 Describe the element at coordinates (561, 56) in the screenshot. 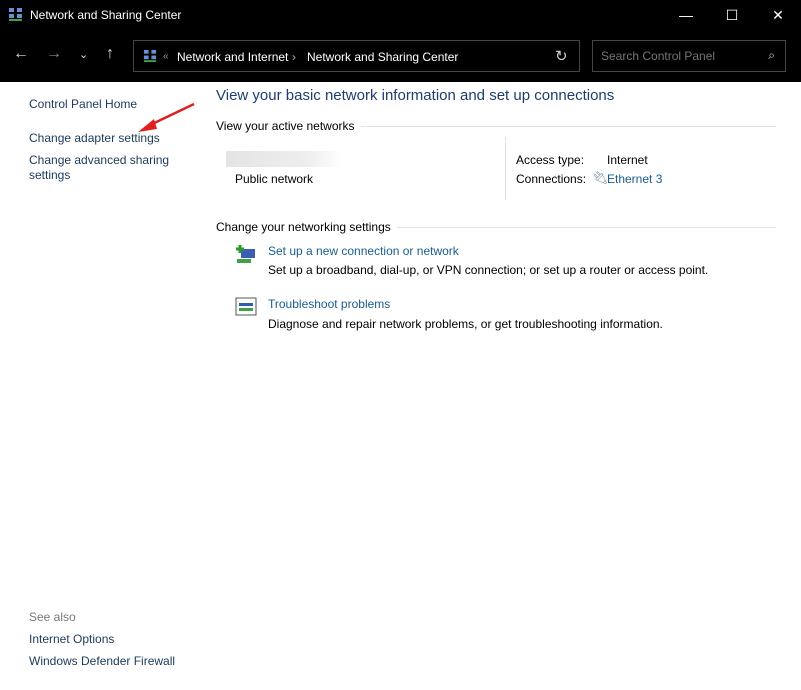

I see `refresh-icon: ↻` at that location.